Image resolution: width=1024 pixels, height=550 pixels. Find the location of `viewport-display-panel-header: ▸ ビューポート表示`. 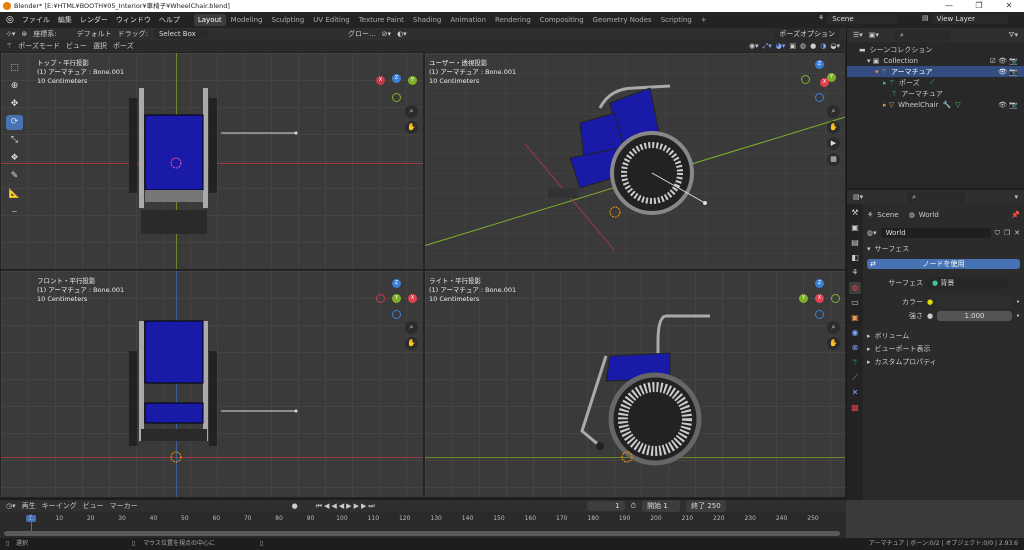

viewport-display-panel-header: ▸ ビューポート表示 is located at coordinates (943, 348).